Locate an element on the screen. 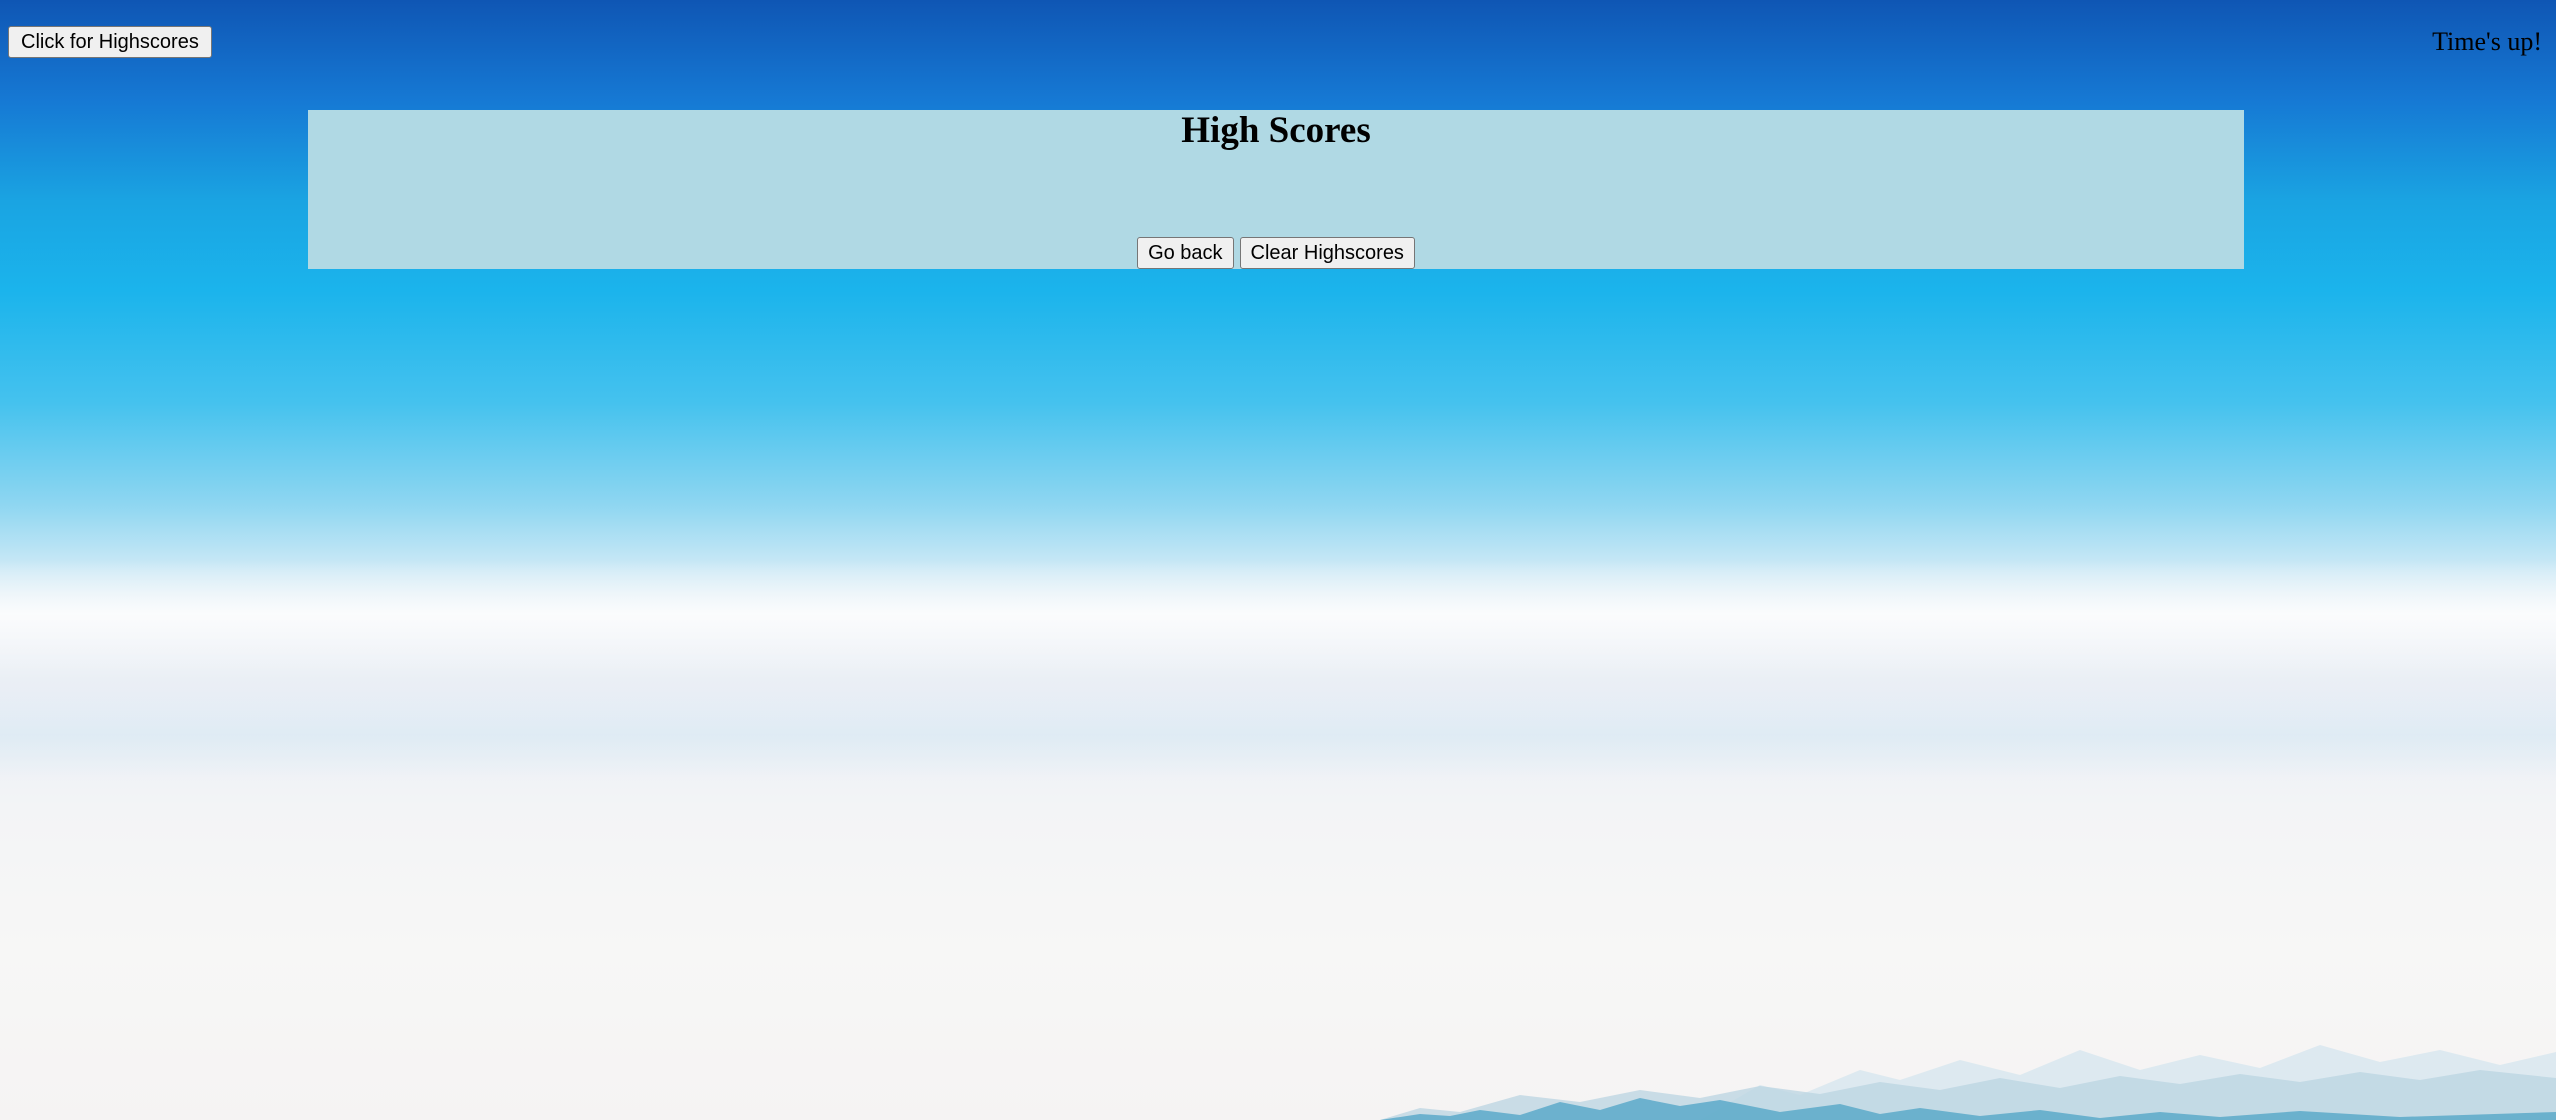  highscores-title: High Scores is located at coordinates (1276, 130).